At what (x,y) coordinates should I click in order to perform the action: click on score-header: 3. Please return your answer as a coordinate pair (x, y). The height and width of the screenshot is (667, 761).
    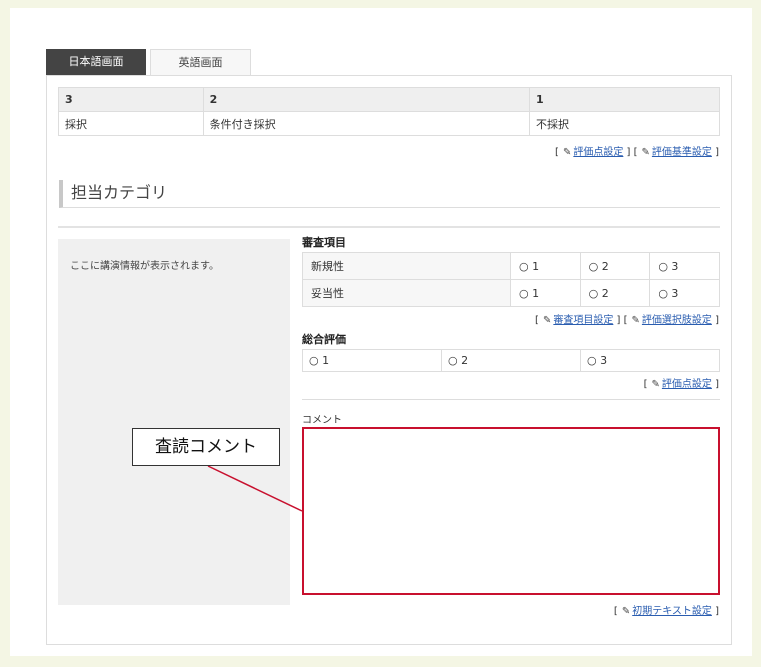
    Looking at the image, I should click on (131, 99).